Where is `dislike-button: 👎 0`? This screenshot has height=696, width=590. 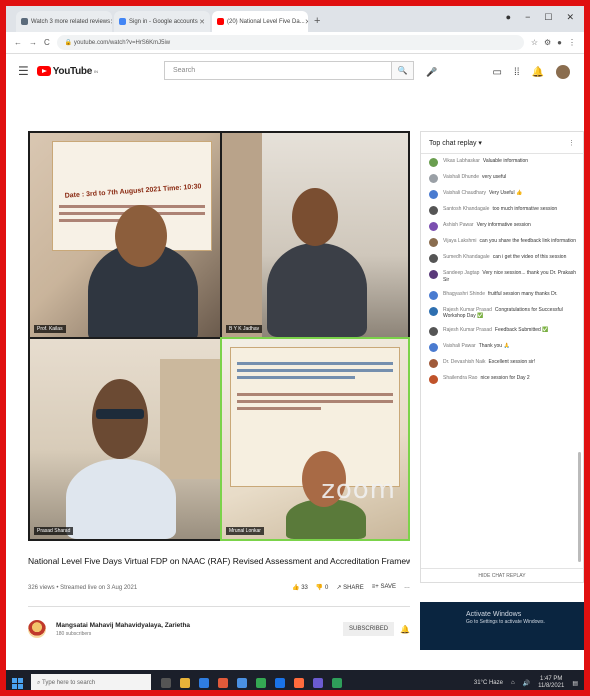
dislike-button: 👎 0 is located at coordinates (322, 587).